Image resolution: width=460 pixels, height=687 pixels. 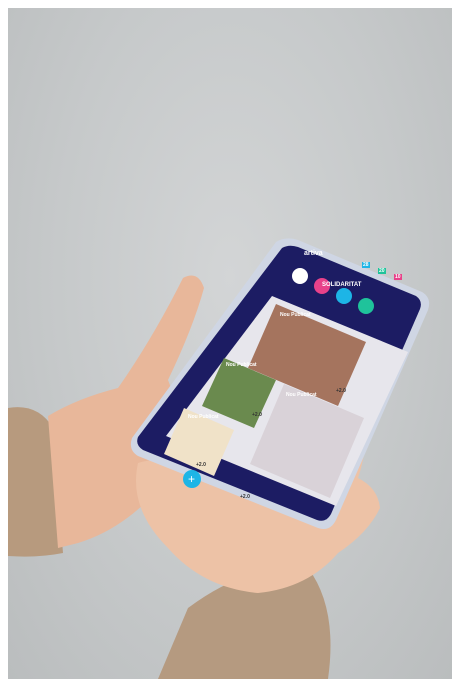 What do you see at coordinates (300, 276) in the screenshot?
I see `eye-icon` at bounding box center [300, 276].